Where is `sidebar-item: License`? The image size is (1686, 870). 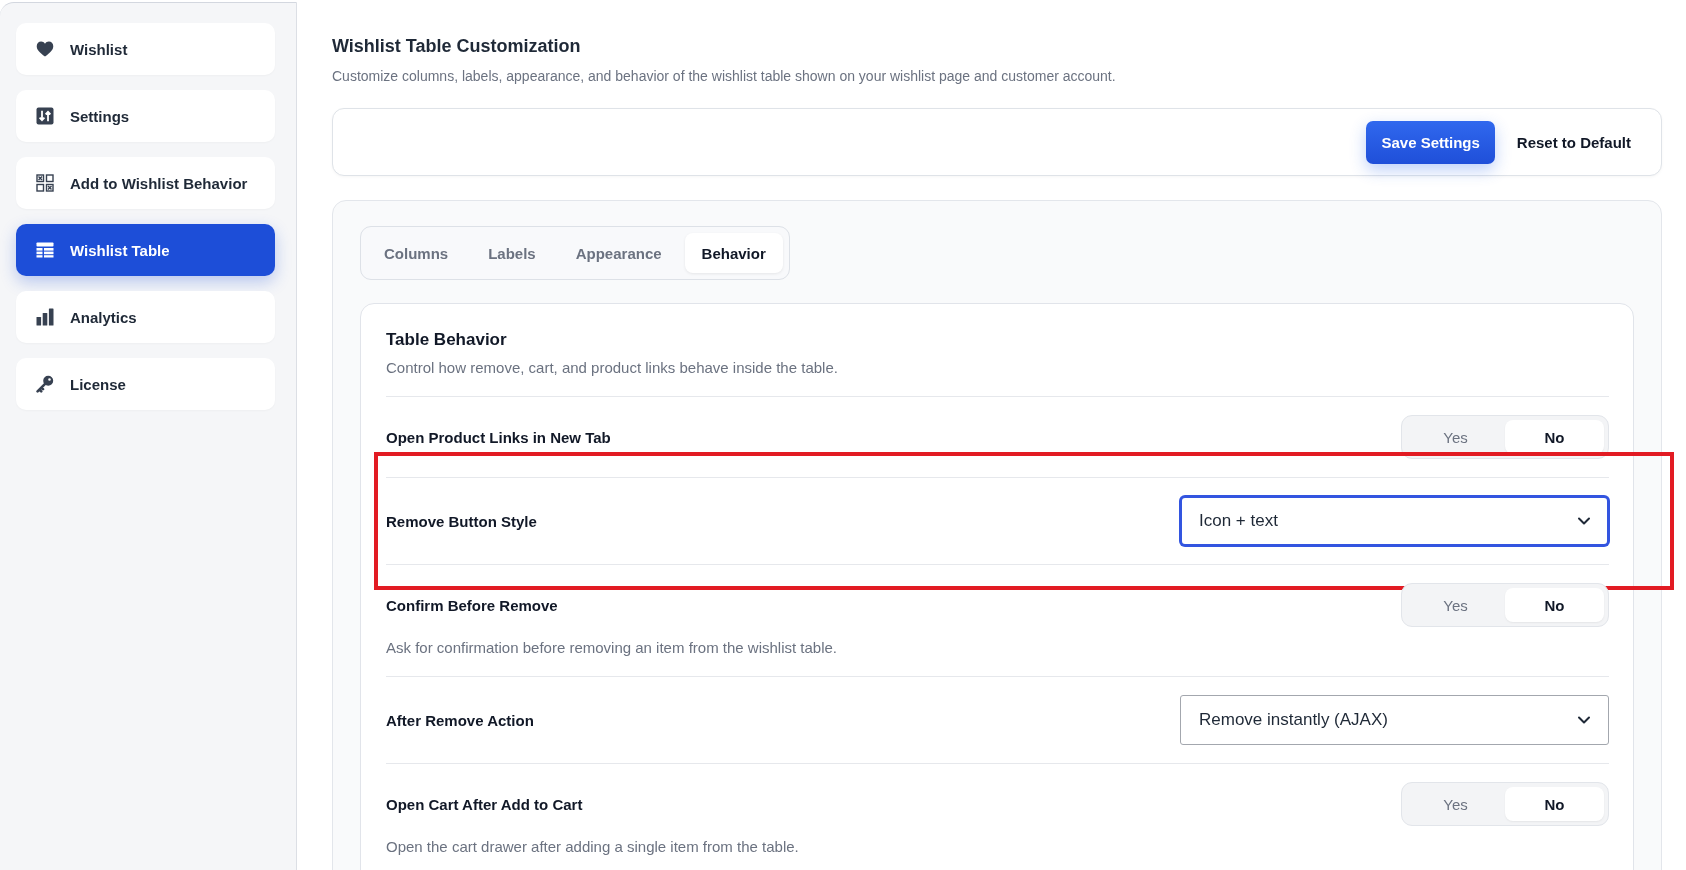 sidebar-item: License is located at coordinates (145, 384).